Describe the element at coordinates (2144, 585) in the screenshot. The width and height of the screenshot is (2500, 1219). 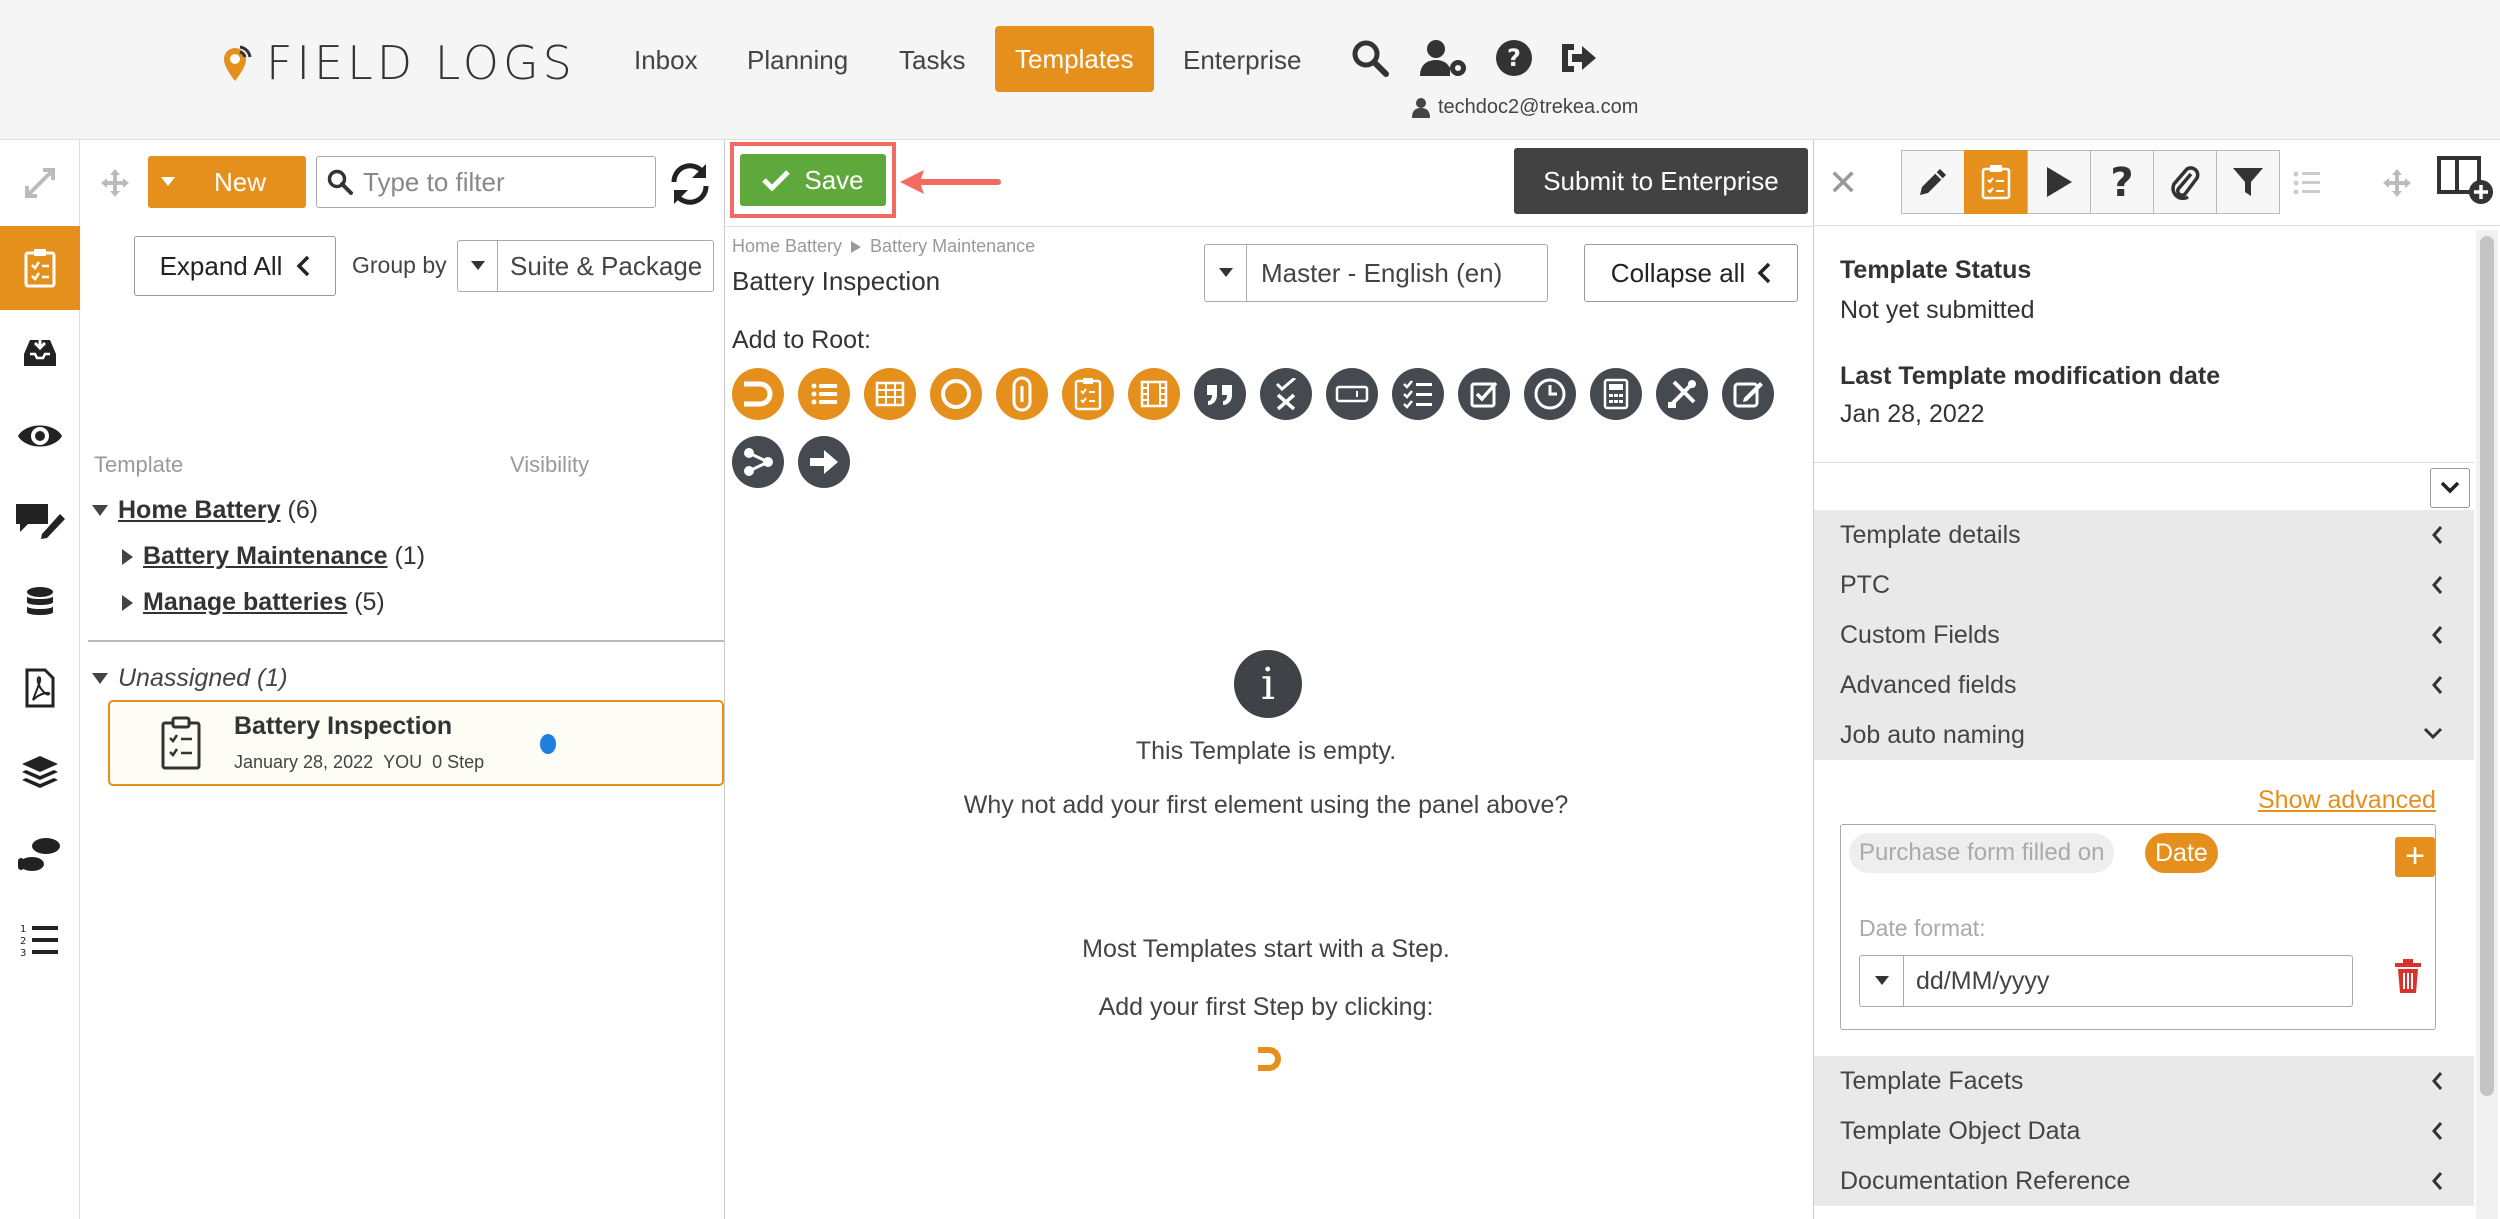
I see `section-ptc: PTC` at that location.